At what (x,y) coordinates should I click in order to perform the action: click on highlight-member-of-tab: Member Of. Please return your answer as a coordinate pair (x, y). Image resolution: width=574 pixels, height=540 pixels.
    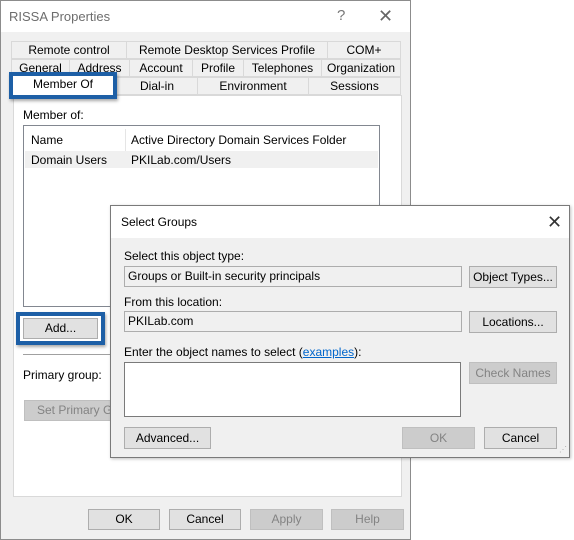
    Looking at the image, I should click on (63, 85).